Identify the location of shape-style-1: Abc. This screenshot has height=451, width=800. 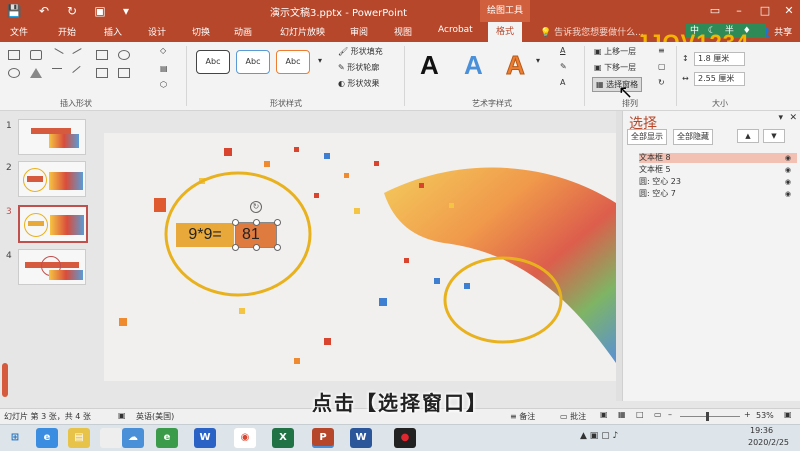
(213, 62).